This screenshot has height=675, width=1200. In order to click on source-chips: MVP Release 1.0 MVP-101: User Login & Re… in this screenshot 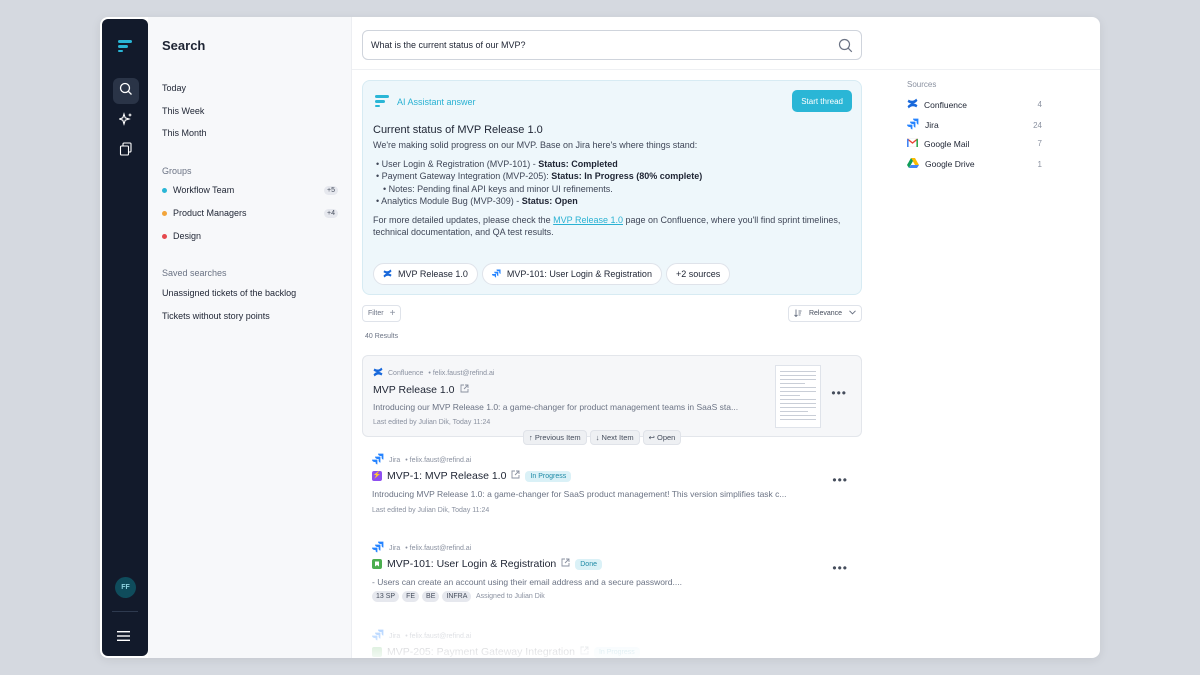, I will do `click(552, 274)`.